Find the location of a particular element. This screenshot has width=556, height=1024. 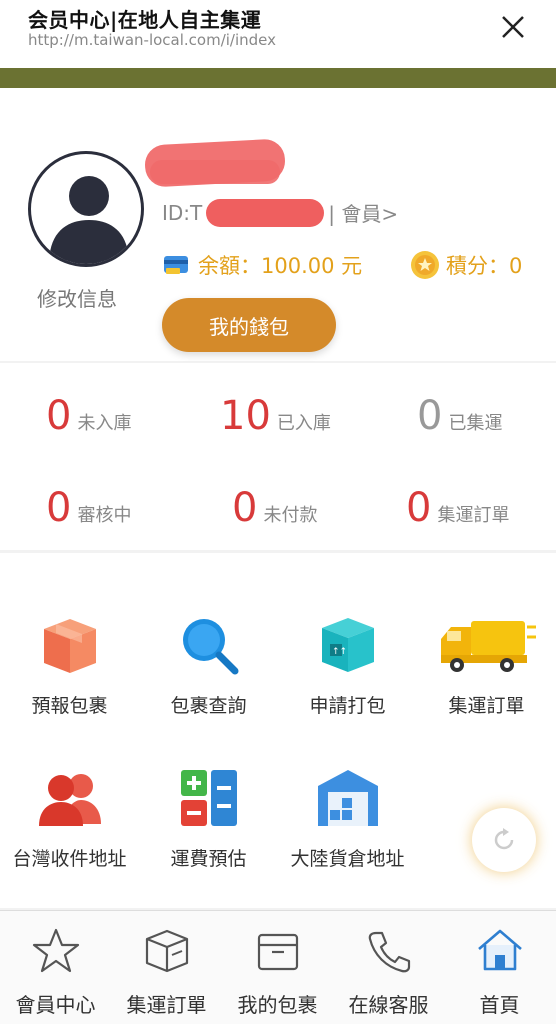

stat-reviewing: 0 審核中 is located at coordinates (88, 508).